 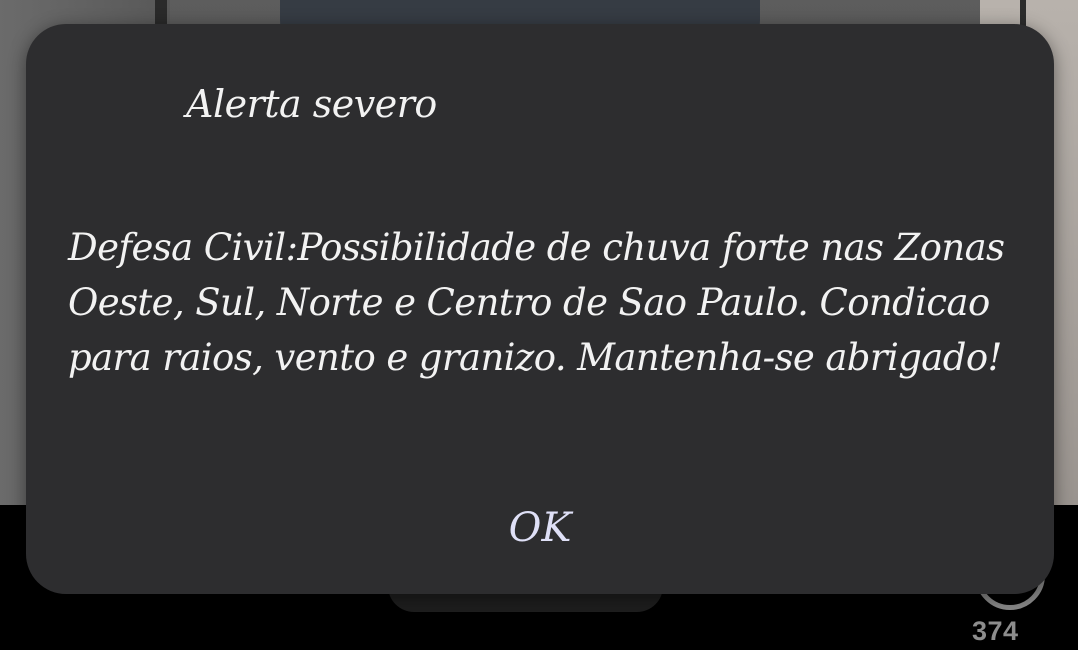 What do you see at coordinates (311, 104) in the screenshot?
I see `dialog-title: Alerta severo` at bounding box center [311, 104].